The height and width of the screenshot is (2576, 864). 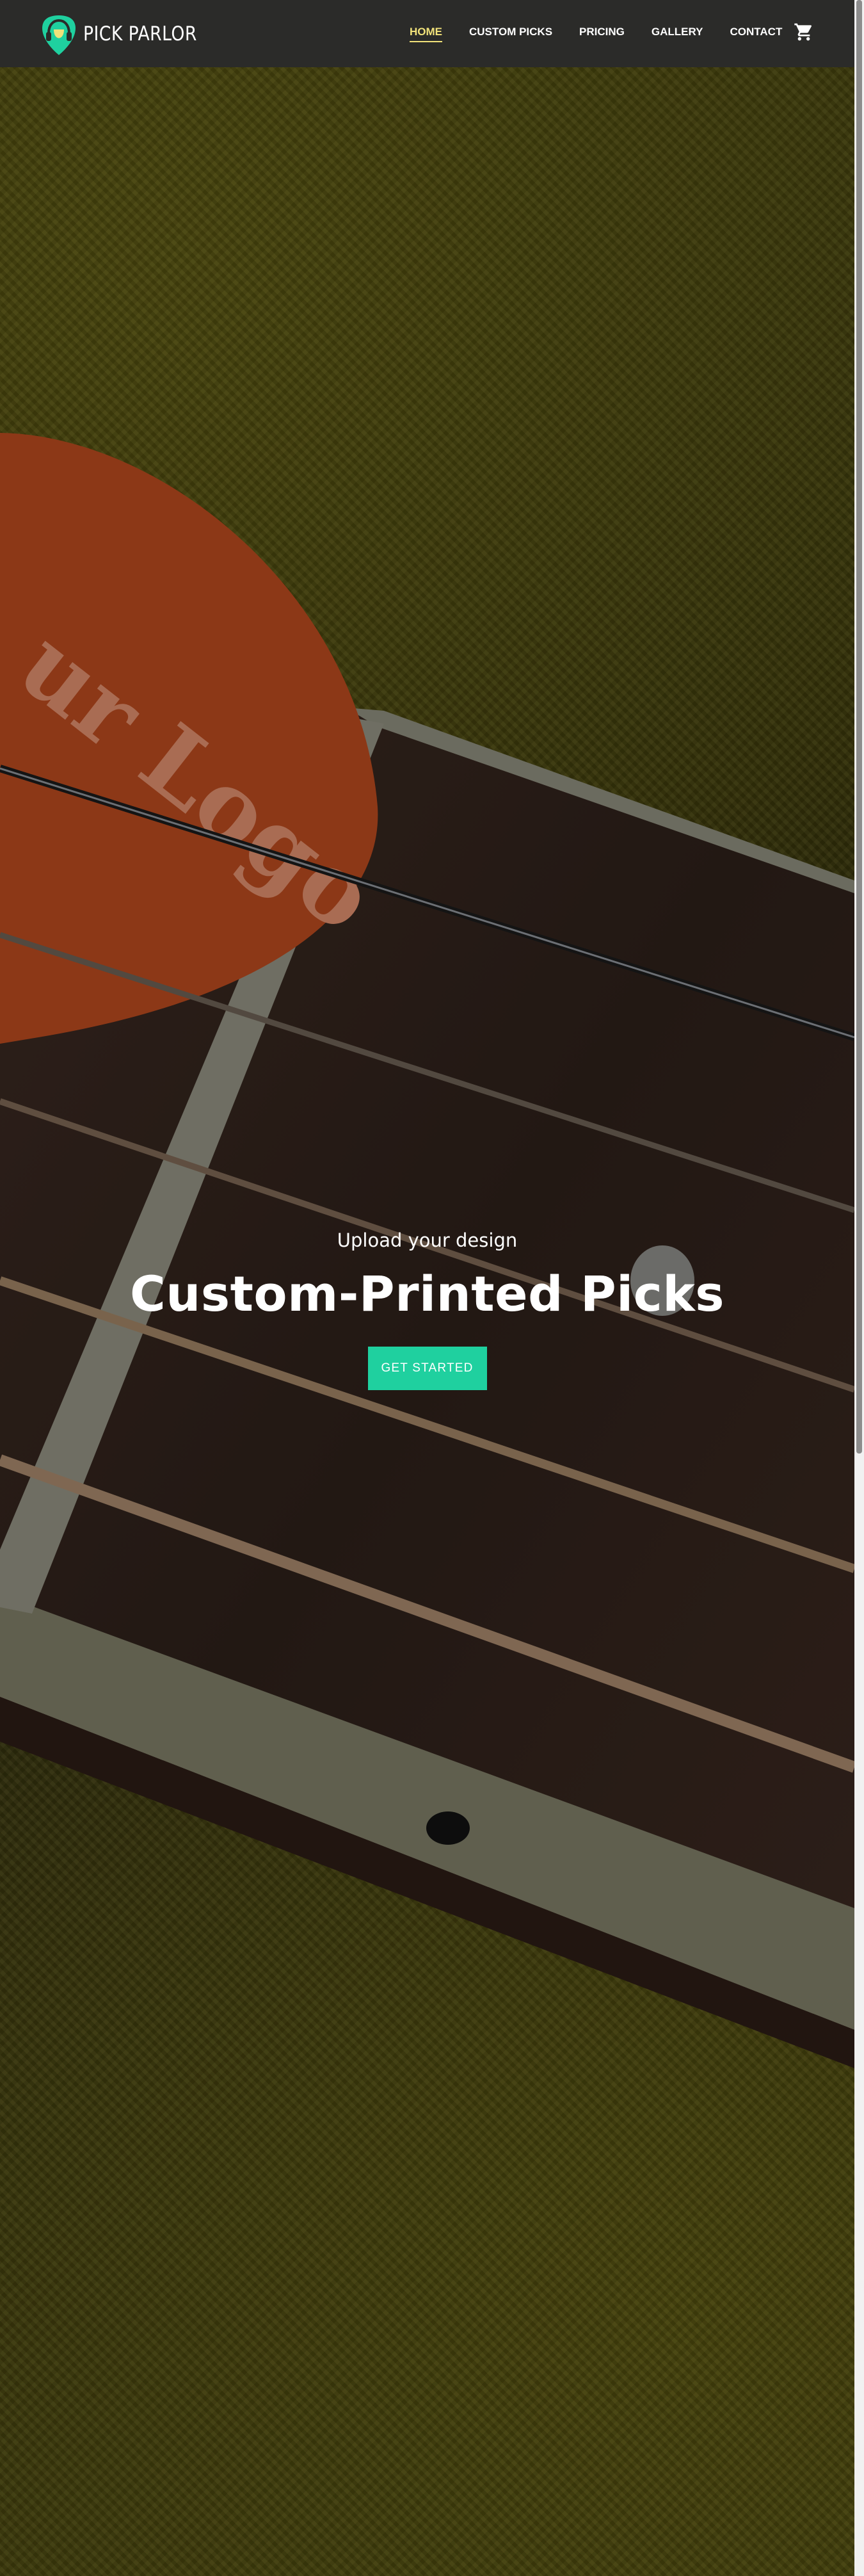 What do you see at coordinates (59, 35) in the screenshot?
I see `guitar-pick-headphones-logo-icon` at bounding box center [59, 35].